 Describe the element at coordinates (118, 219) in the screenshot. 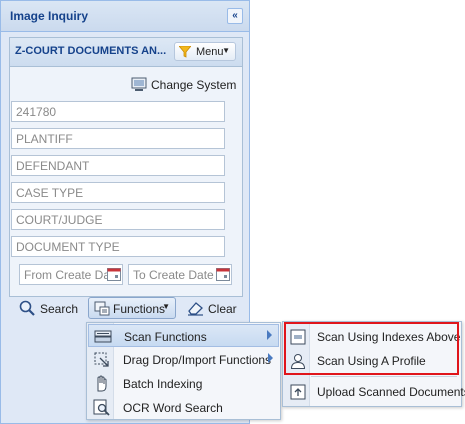

I see `court-judge-field: COURT/JUDGE` at that location.